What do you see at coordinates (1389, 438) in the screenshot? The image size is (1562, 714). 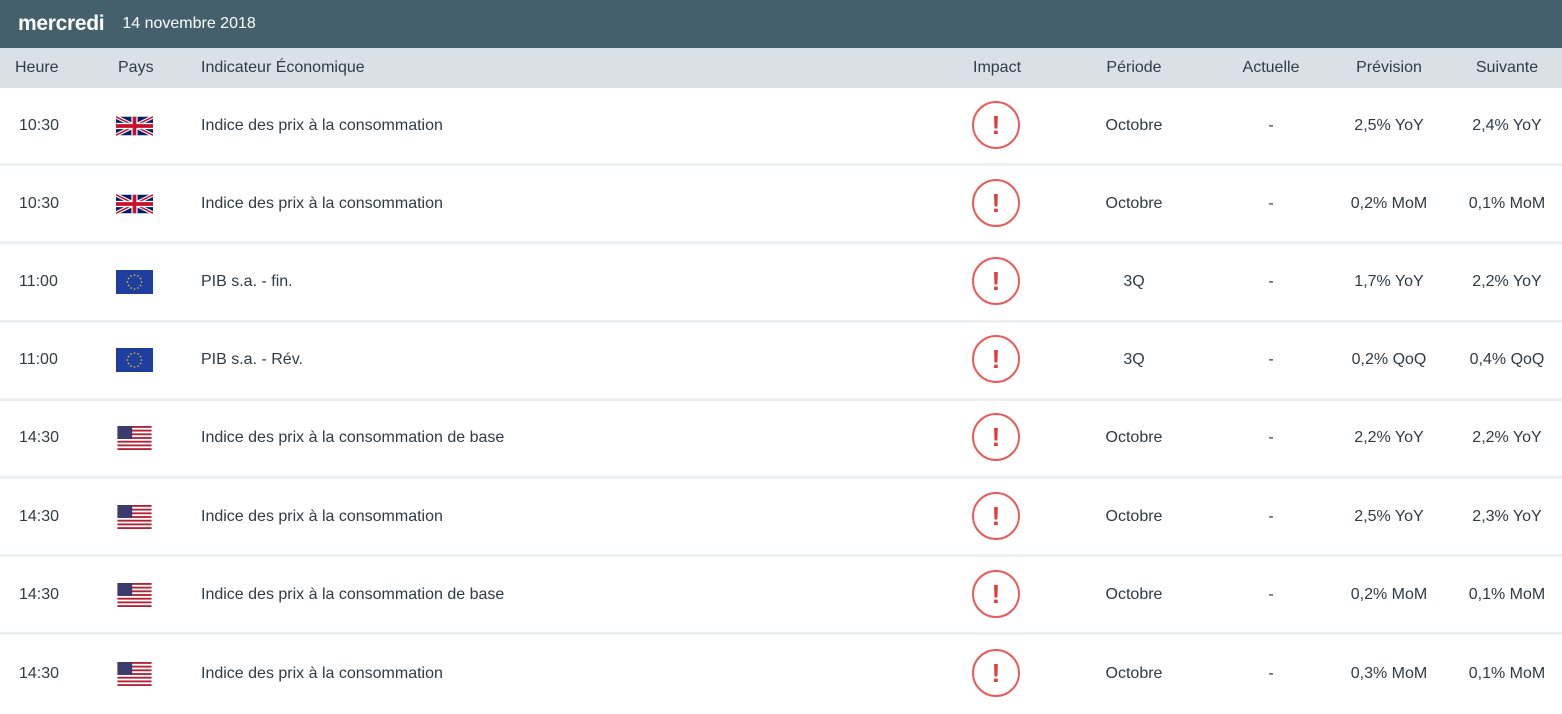 I see `event-forecast: 2,2% YoY` at bounding box center [1389, 438].